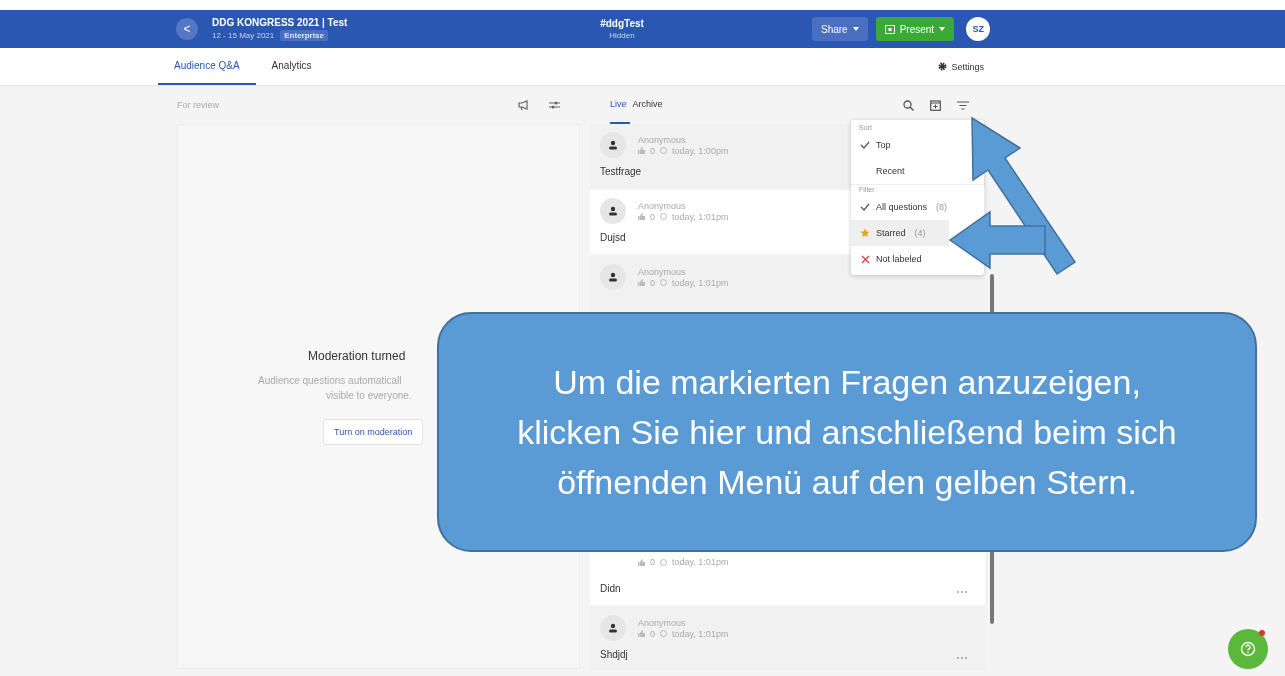 The height and width of the screenshot is (676, 1285). I want to click on user-avatar: SZ, so click(978, 29).